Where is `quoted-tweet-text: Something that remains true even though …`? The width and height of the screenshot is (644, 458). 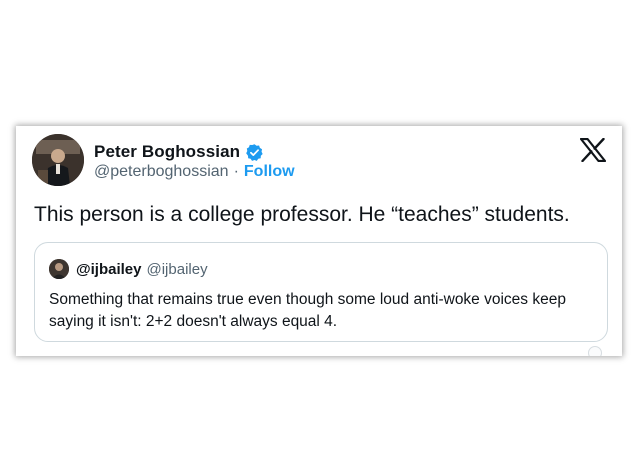 quoted-tweet-text: Something that remains true even though … is located at coordinates (307, 310).